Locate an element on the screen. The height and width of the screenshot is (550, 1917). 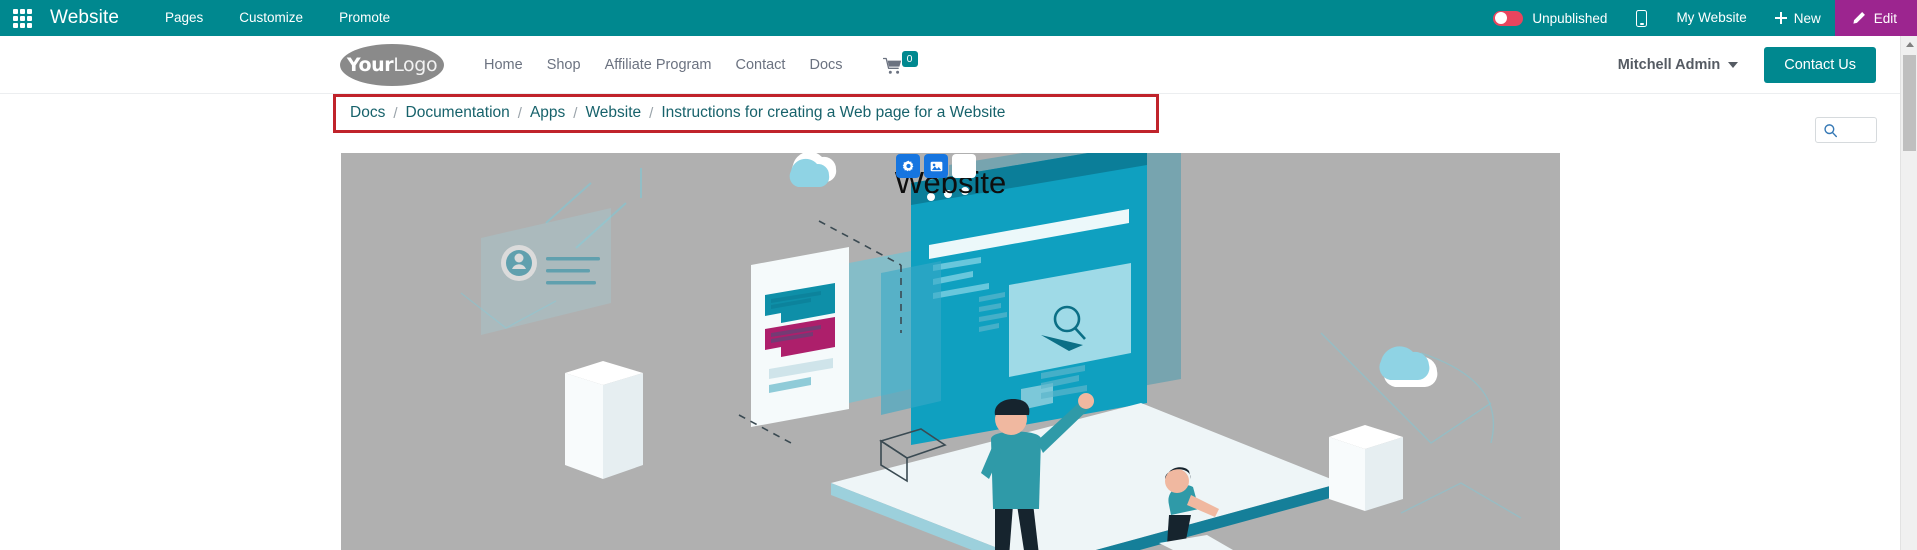
edit-button: Edit is located at coordinates (1875, 18).